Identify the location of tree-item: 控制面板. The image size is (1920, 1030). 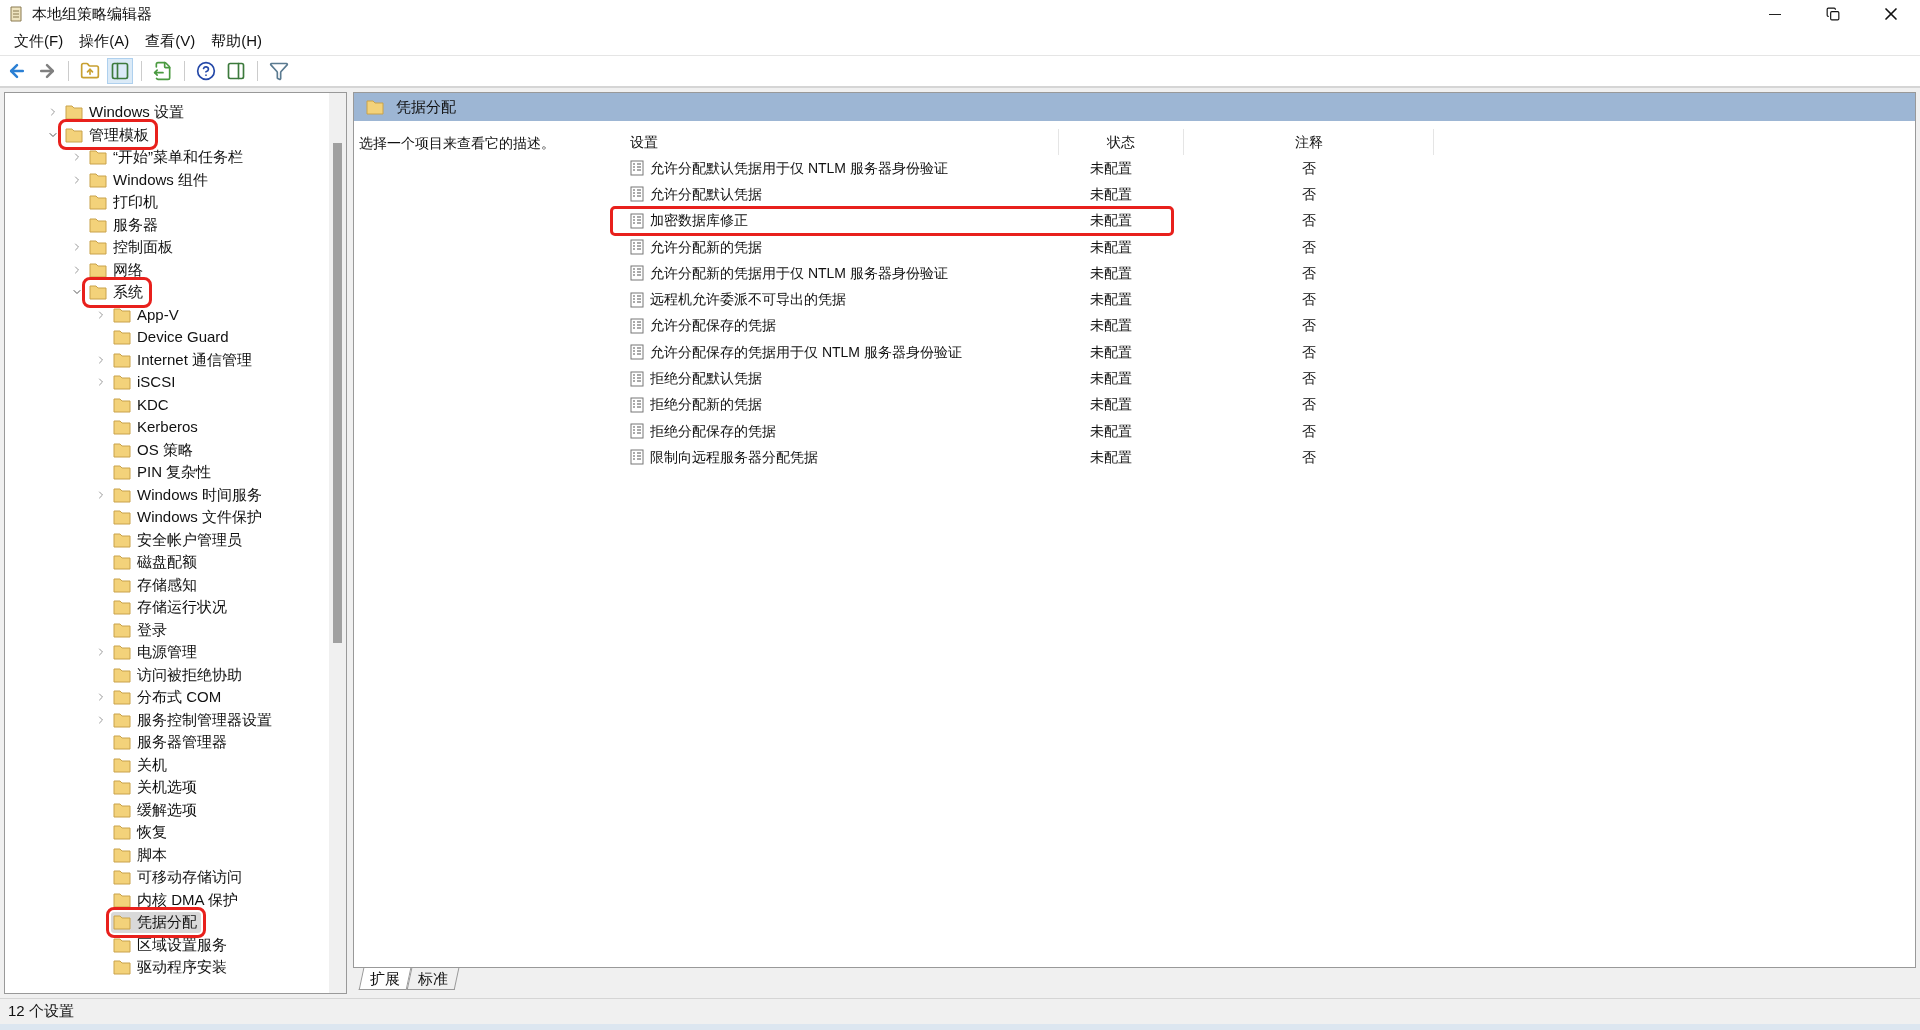
(132, 247).